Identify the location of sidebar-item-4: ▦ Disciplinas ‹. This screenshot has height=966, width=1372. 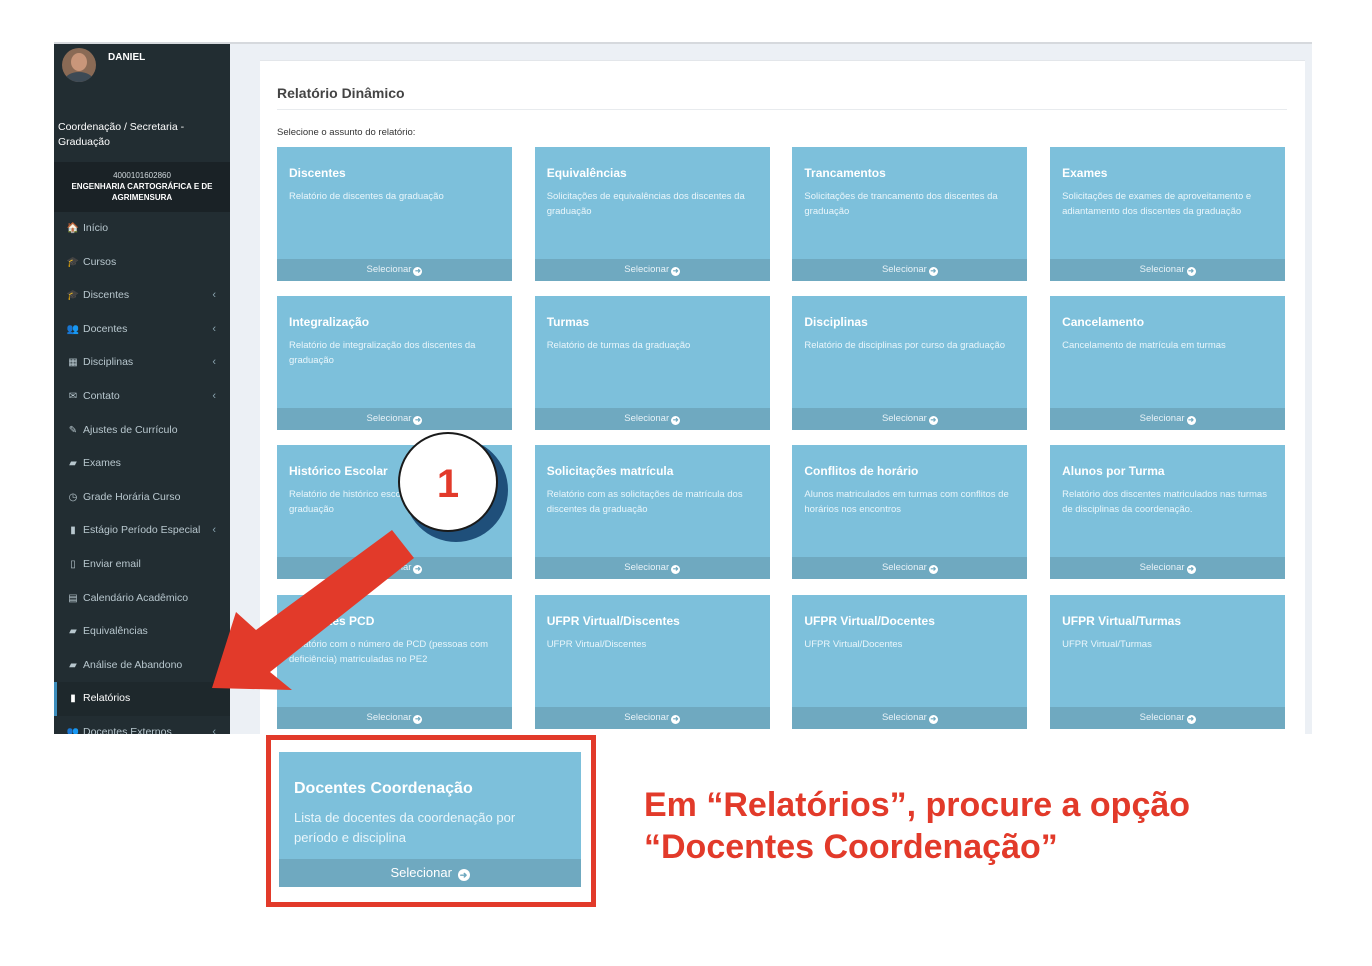
(142, 363).